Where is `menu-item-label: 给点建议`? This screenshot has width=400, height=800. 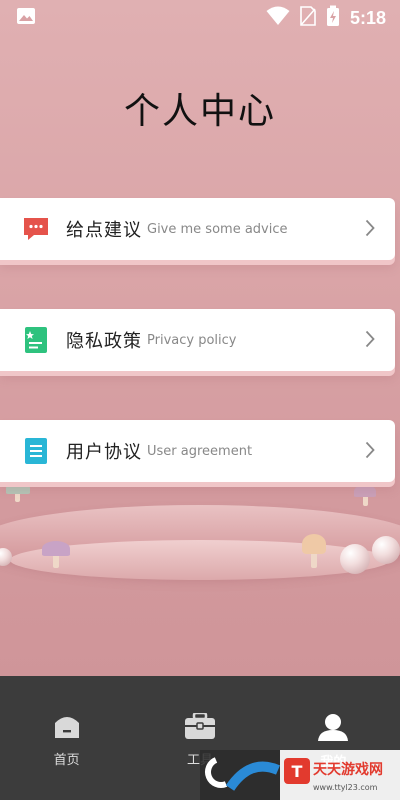 menu-item-label: 给点建议 is located at coordinates (104, 230).